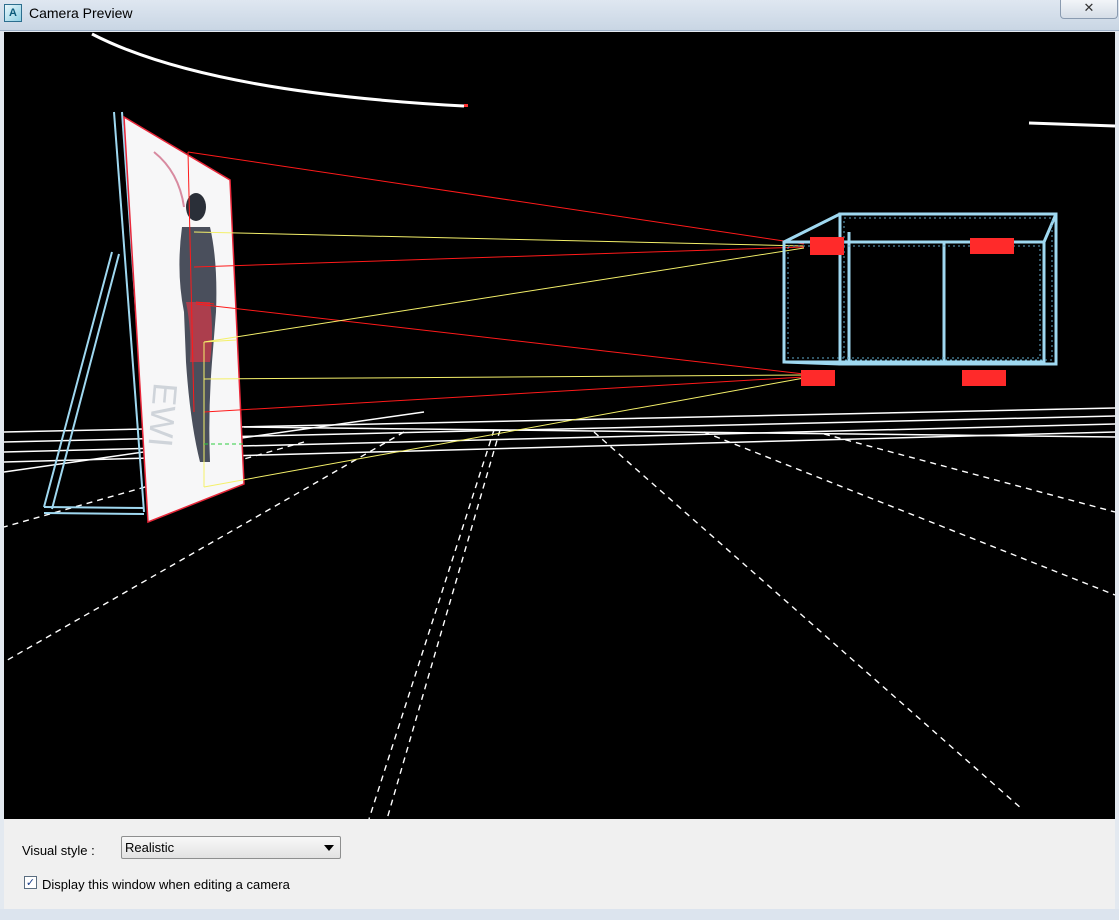 The image size is (1119, 920). What do you see at coordinates (1071, 124) in the screenshot?
I see `scene-arc-right` at bounding box center [1071, 124].